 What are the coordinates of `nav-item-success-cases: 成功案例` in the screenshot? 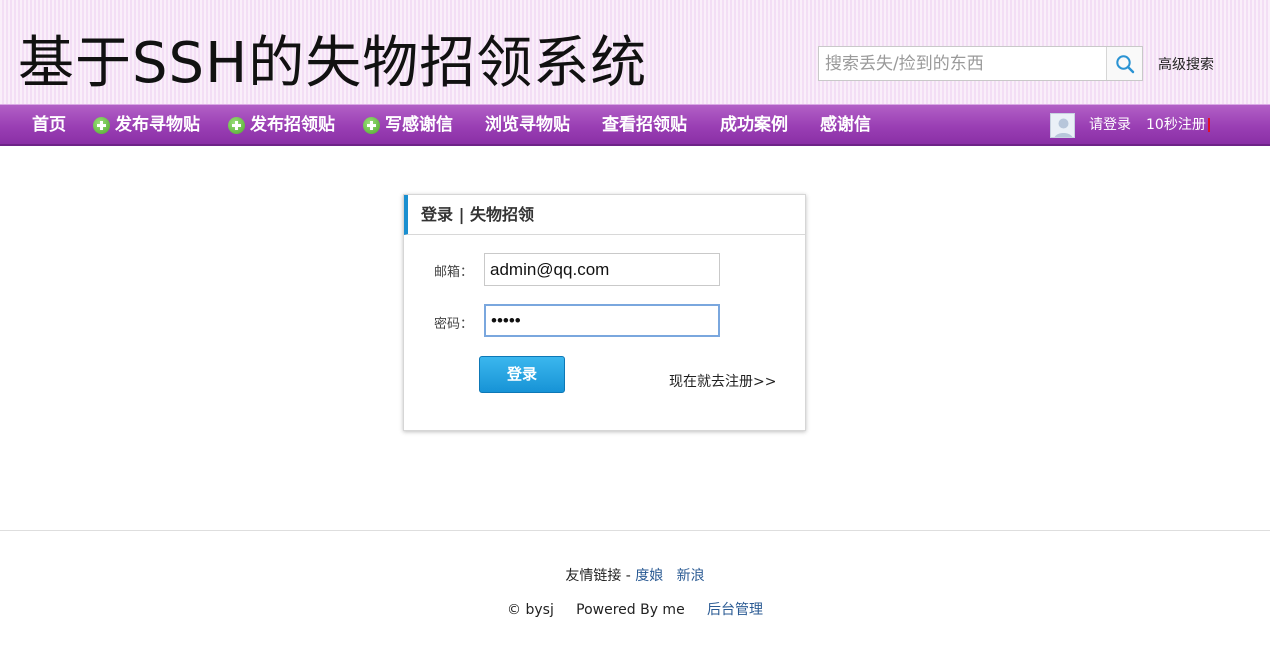 It's located at (754, 125).